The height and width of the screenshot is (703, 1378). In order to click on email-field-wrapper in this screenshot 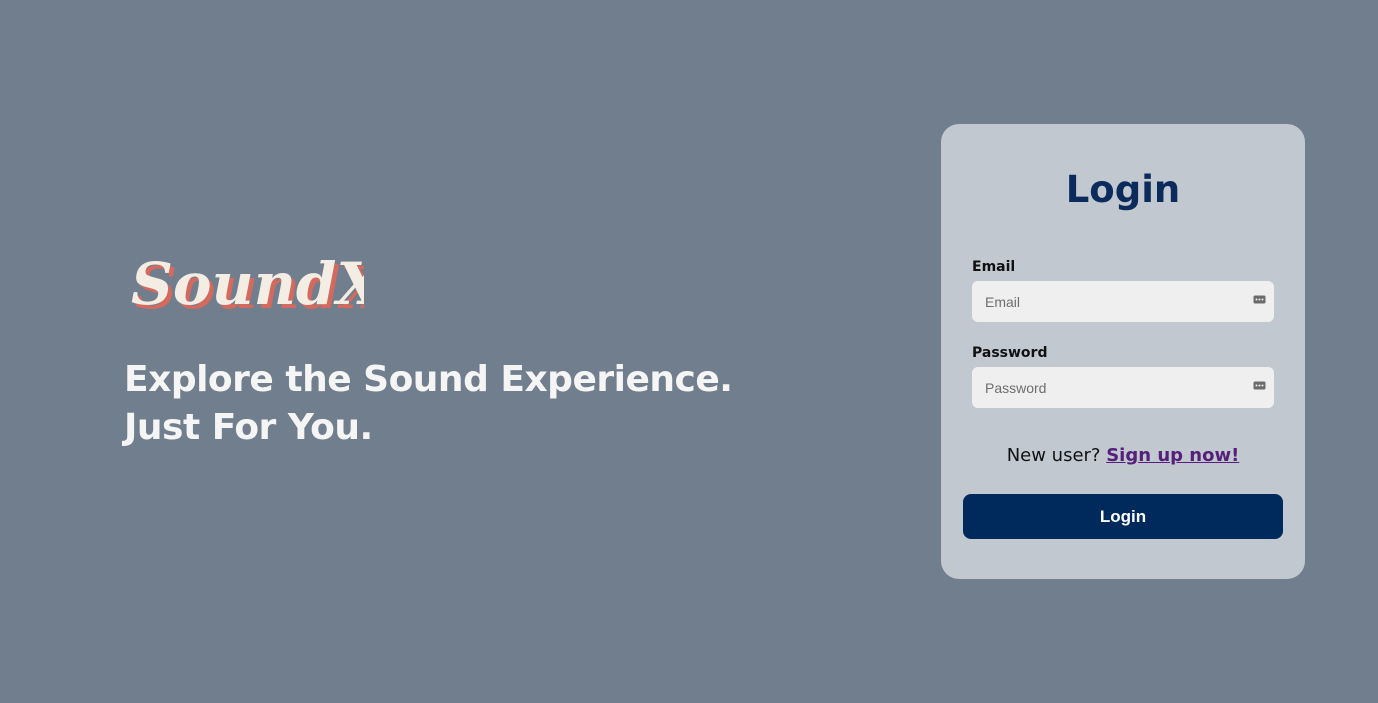, I will do `click(1123, 301)`.